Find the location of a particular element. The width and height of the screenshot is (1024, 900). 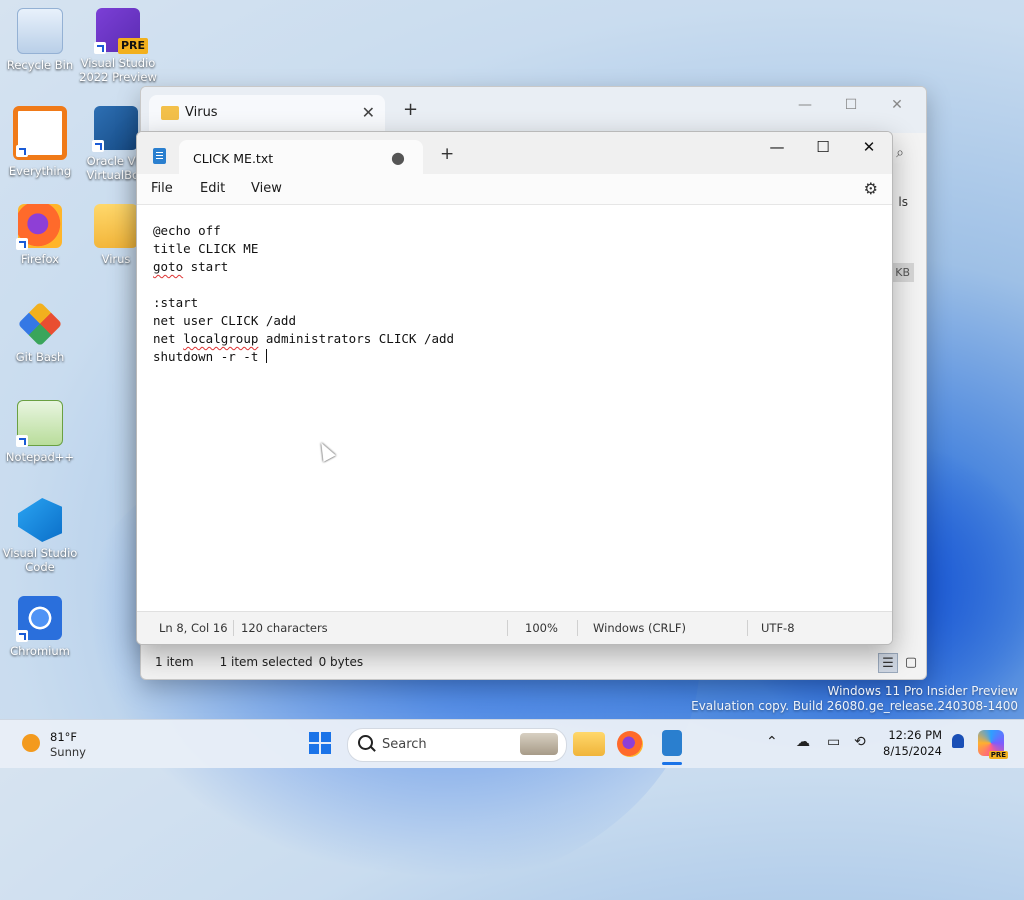

cursor-position: Ln 8, Col 16 is located at coordinates (193, 628).